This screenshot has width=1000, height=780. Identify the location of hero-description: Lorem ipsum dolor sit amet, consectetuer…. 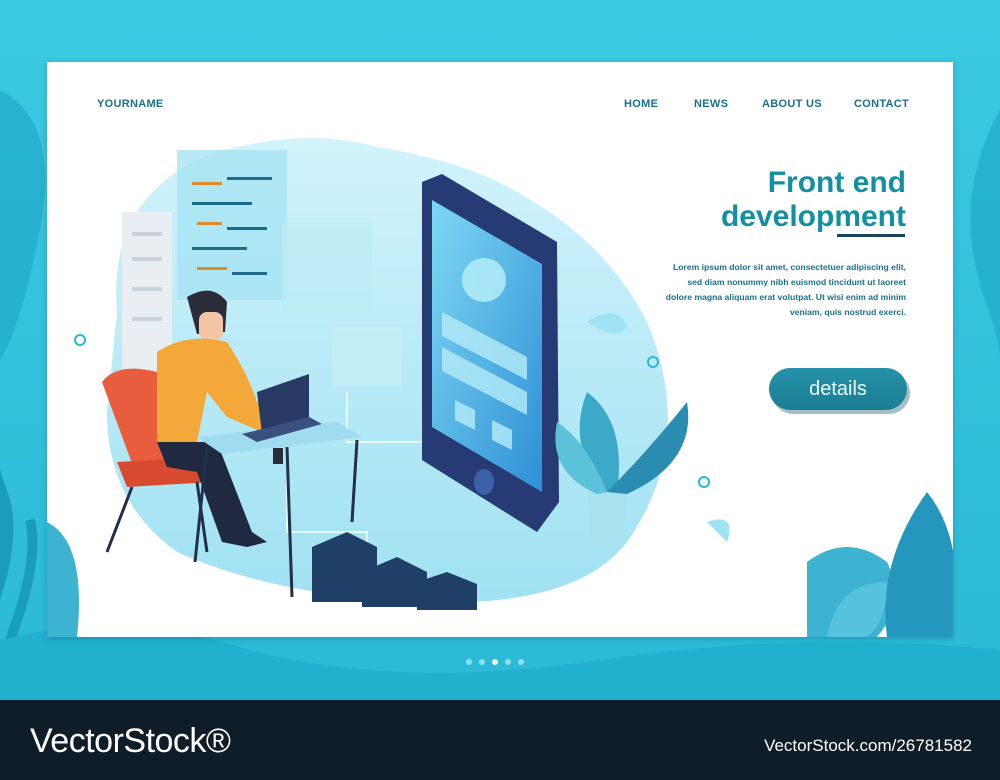
(785, 289).